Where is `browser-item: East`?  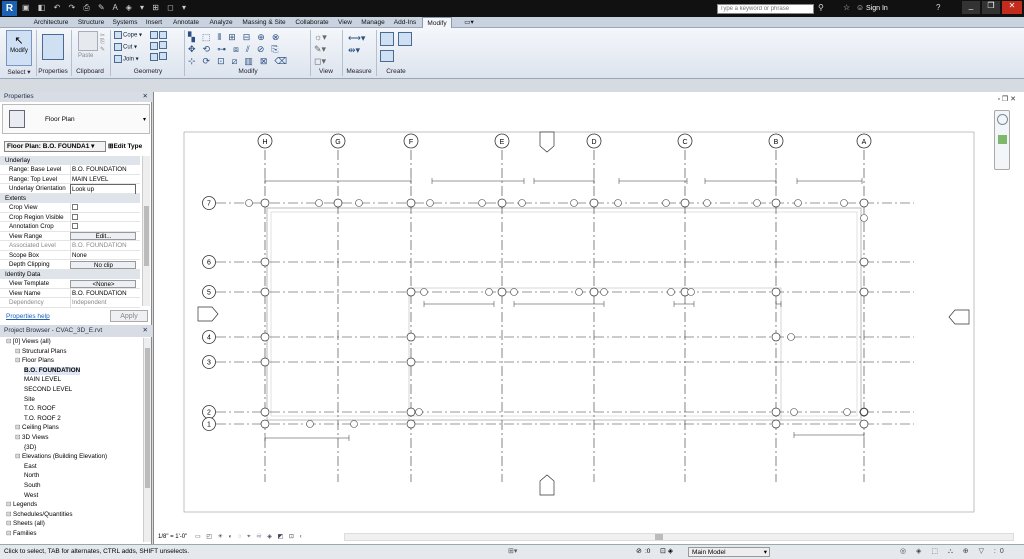
browser-item: East is located at coordinates (30, 467).